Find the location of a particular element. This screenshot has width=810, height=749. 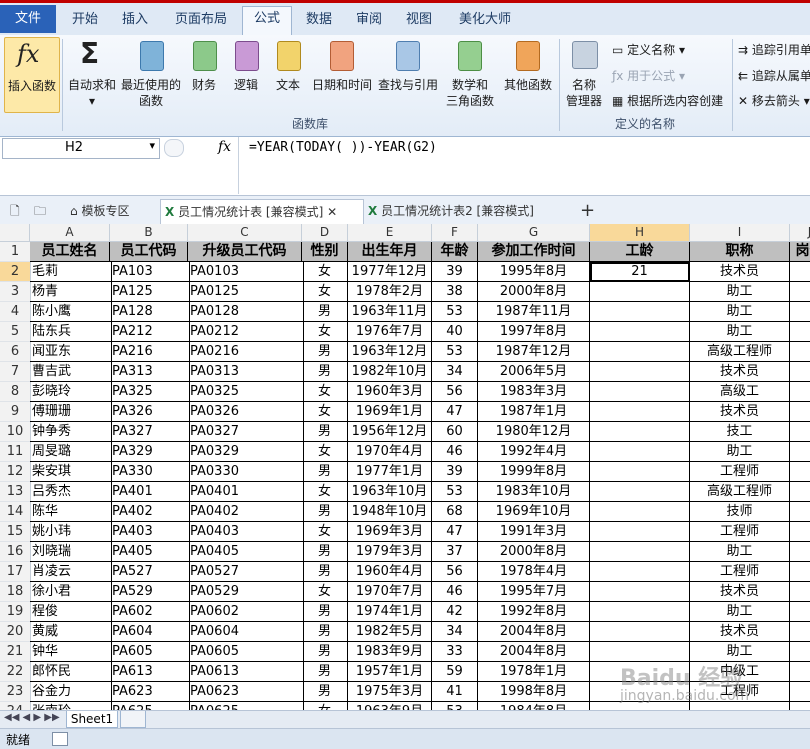

table-cell: 53 is located at coordinates (455, 352).